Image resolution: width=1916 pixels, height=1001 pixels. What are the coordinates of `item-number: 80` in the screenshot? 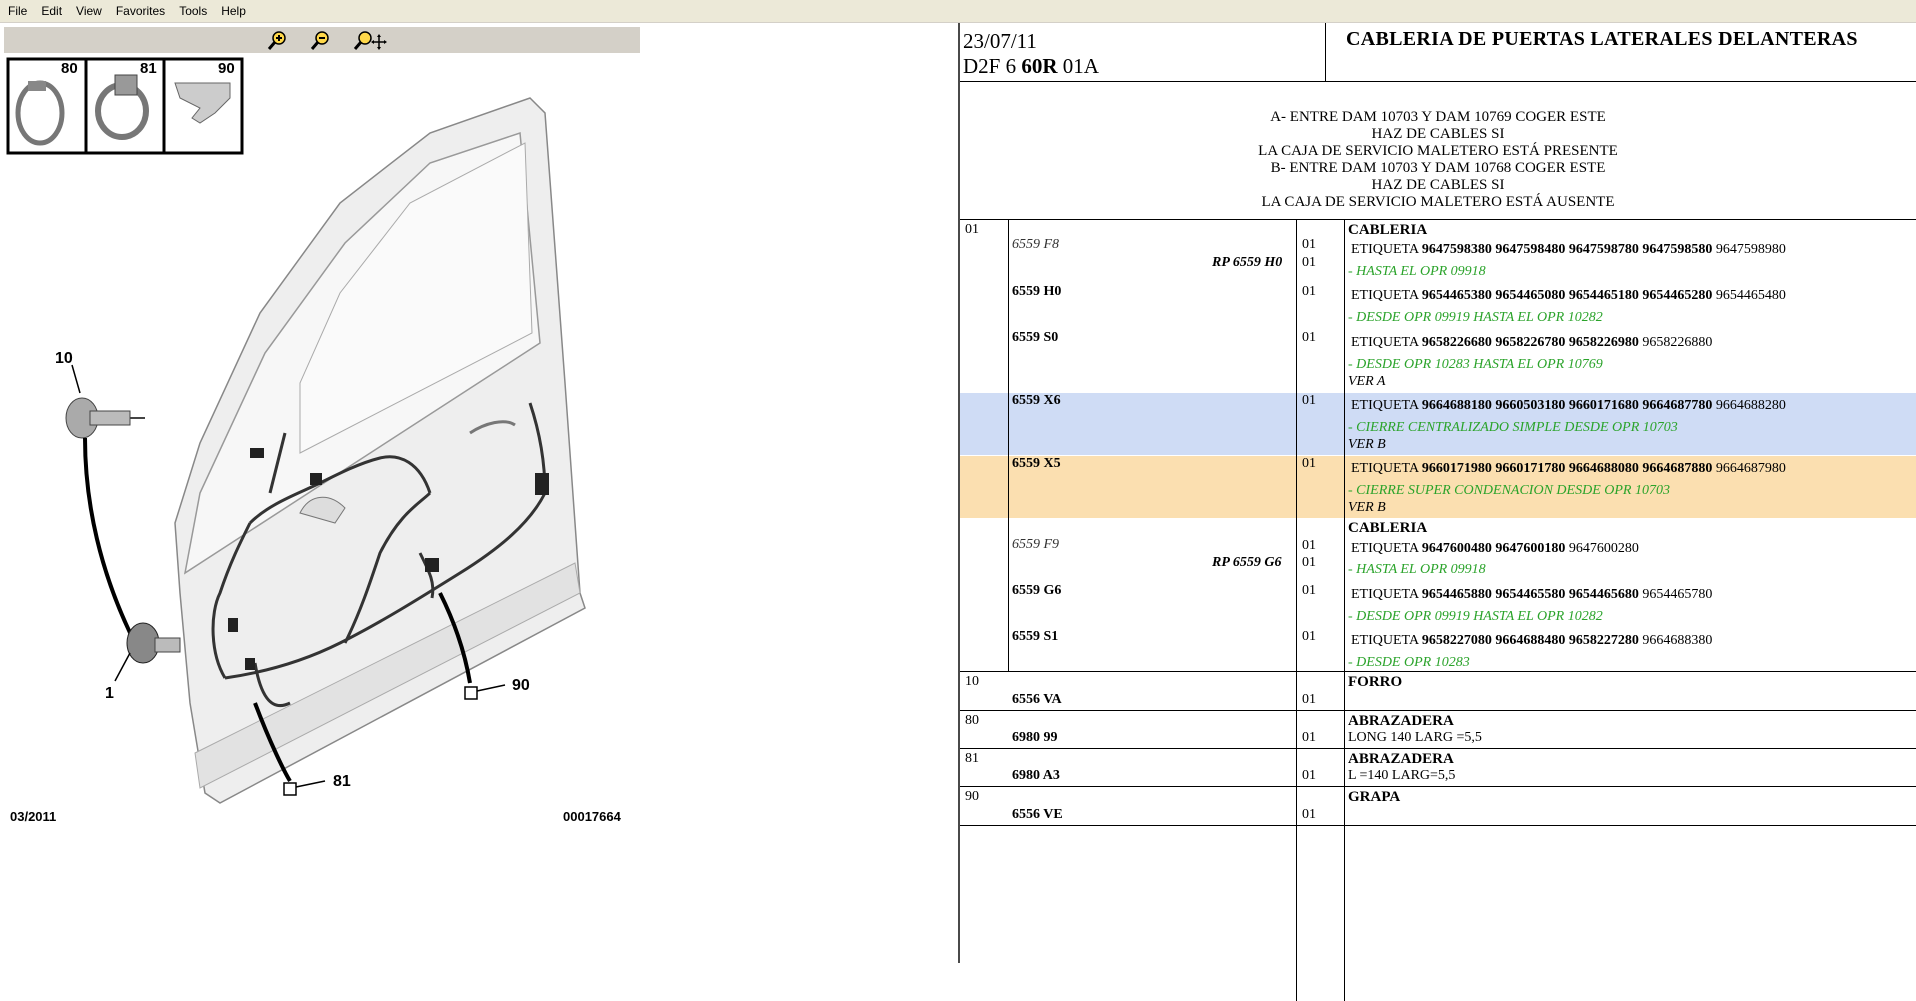 It's located at (972, 720).